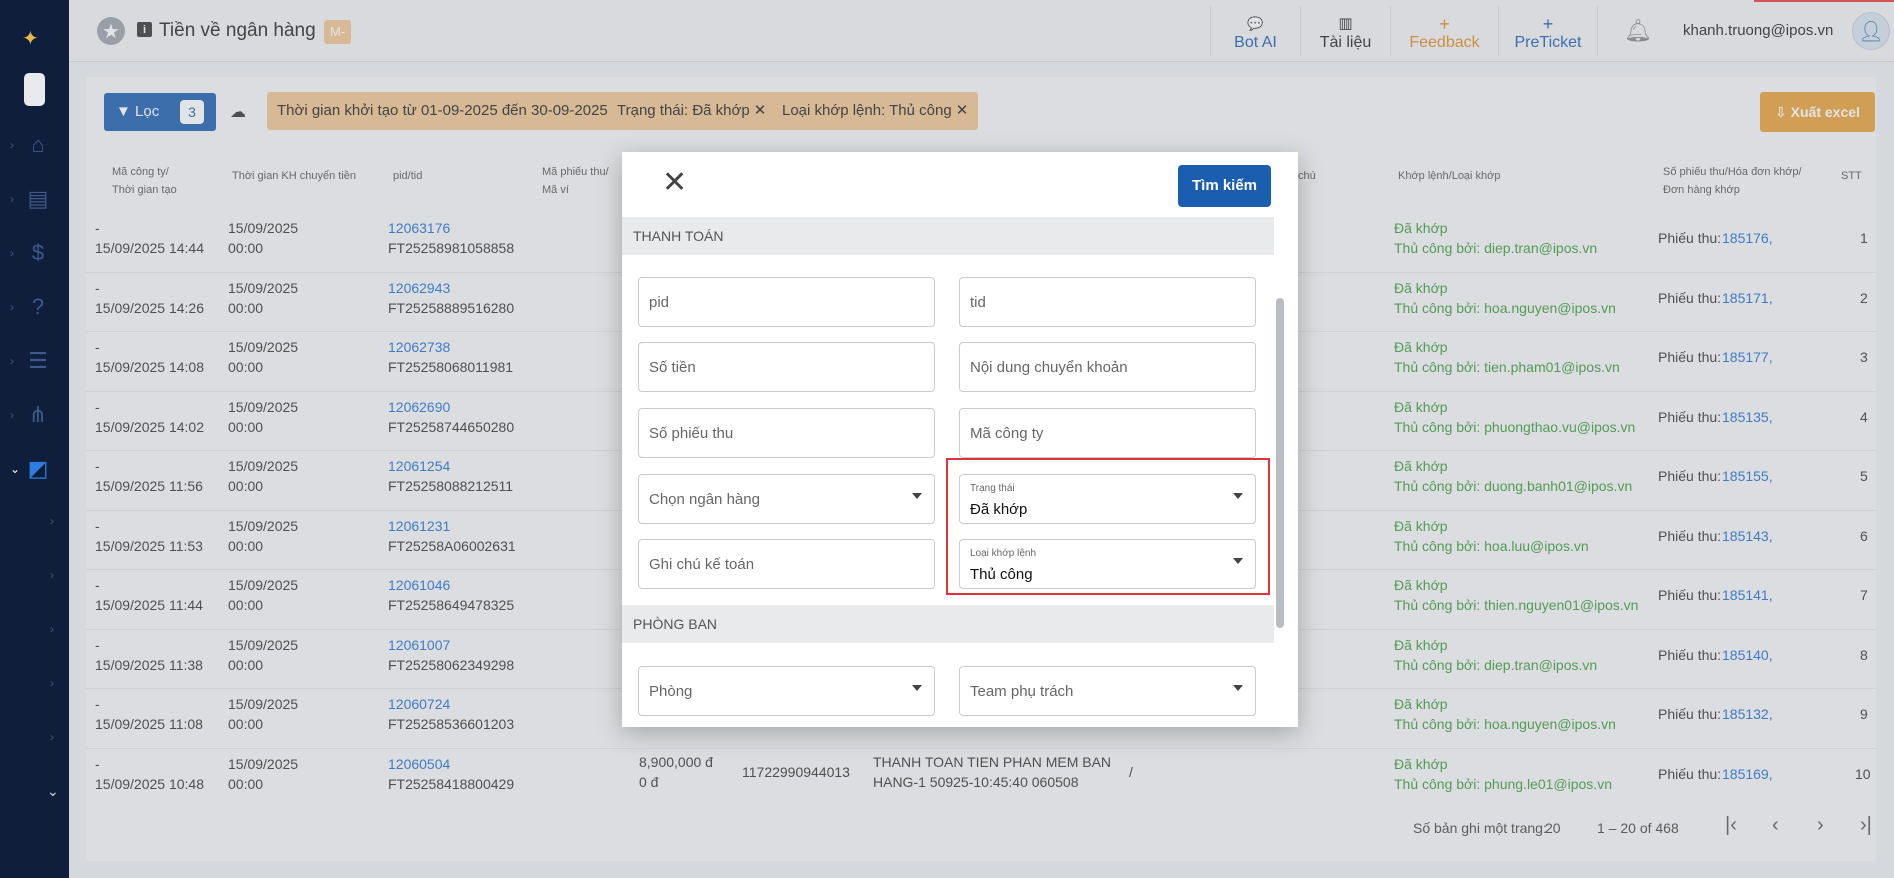 This screenshot has height=878, width=1894. I want to click on transfer-content-input: Nội dung chuyển khoản, so click(1107, 367).